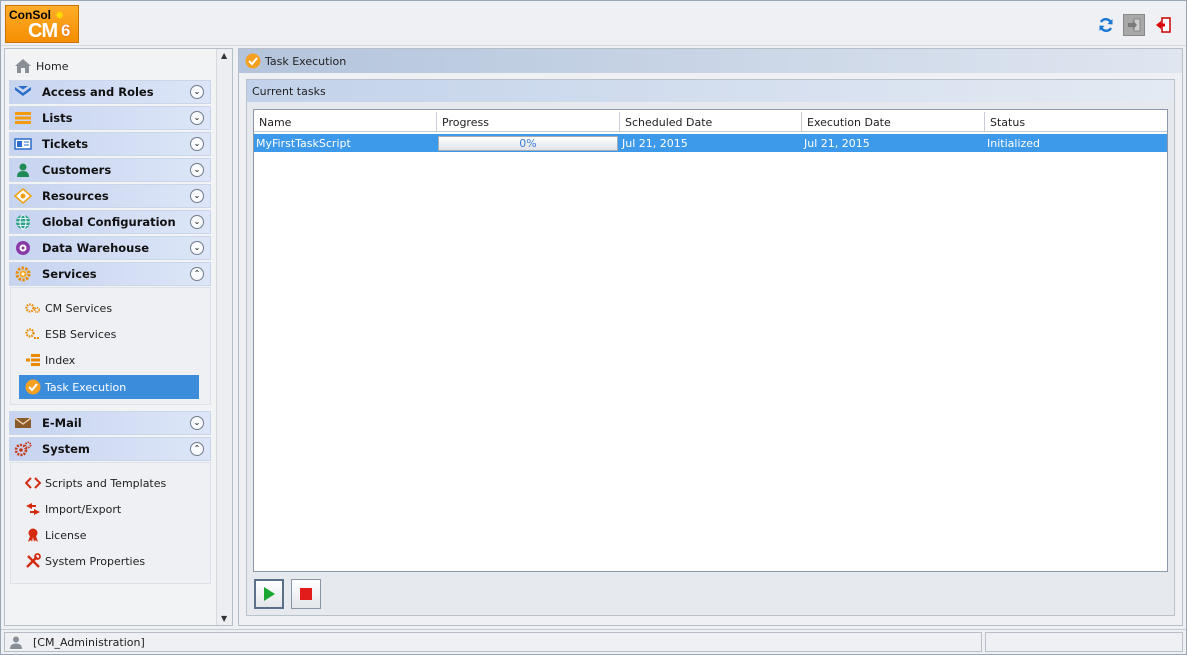 This screenshot has height=655, width=1187. What do you see at coordinates (33, 561) in the screenshot?
I see `tools-icon` at bounding box center [33, 561].